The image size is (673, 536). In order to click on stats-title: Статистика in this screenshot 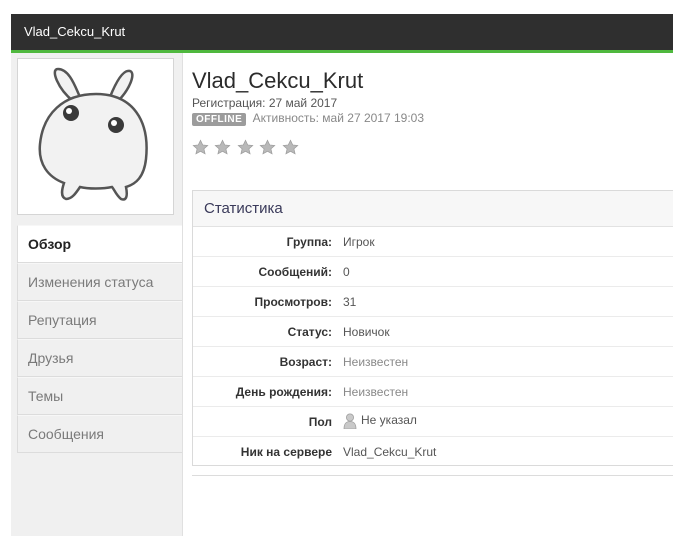, I will do `click(433, 209)`.